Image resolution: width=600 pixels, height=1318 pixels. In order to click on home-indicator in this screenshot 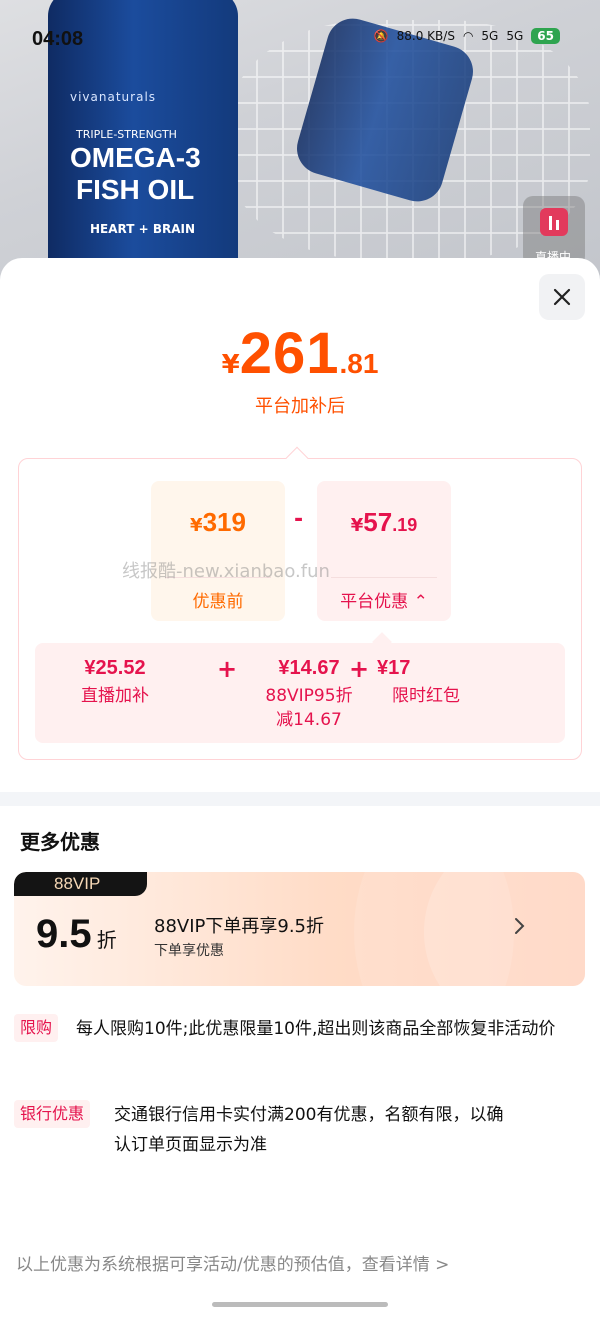, I will do `click(300, 1304)`.